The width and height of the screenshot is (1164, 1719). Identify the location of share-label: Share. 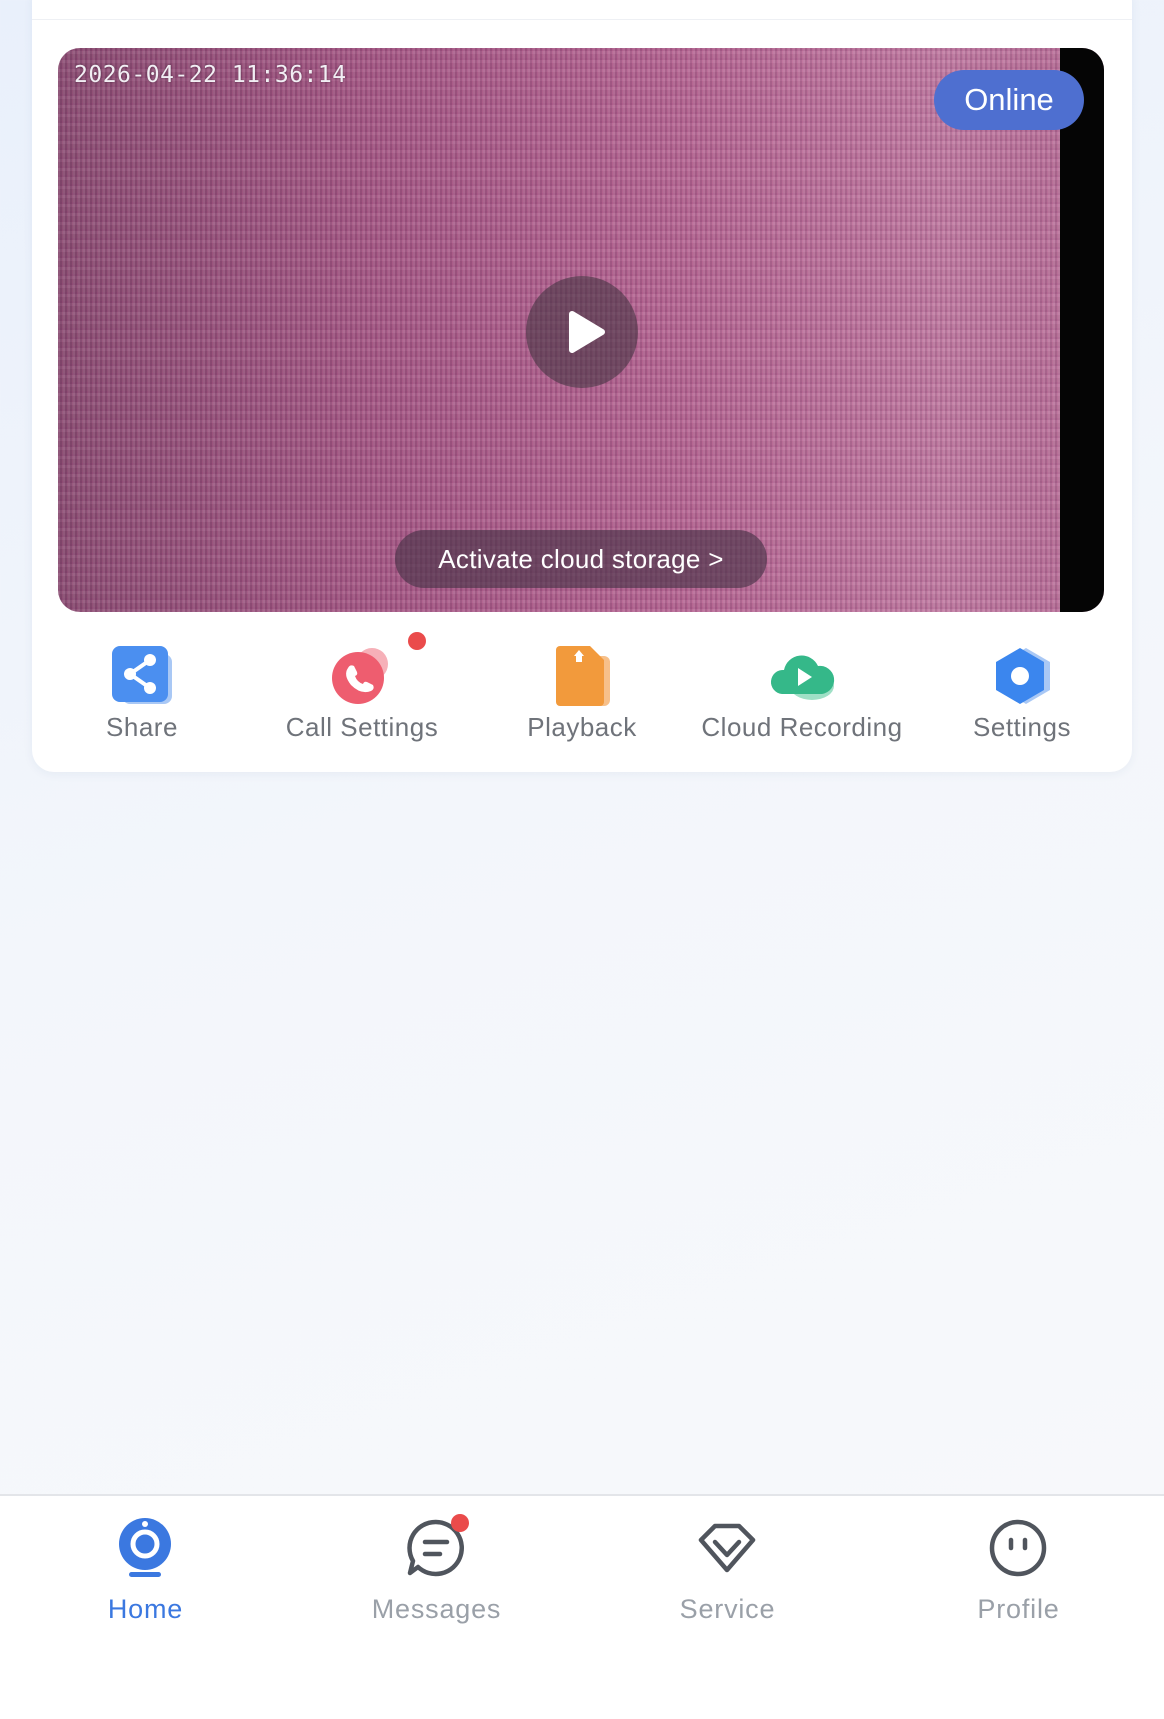
(142, 727).